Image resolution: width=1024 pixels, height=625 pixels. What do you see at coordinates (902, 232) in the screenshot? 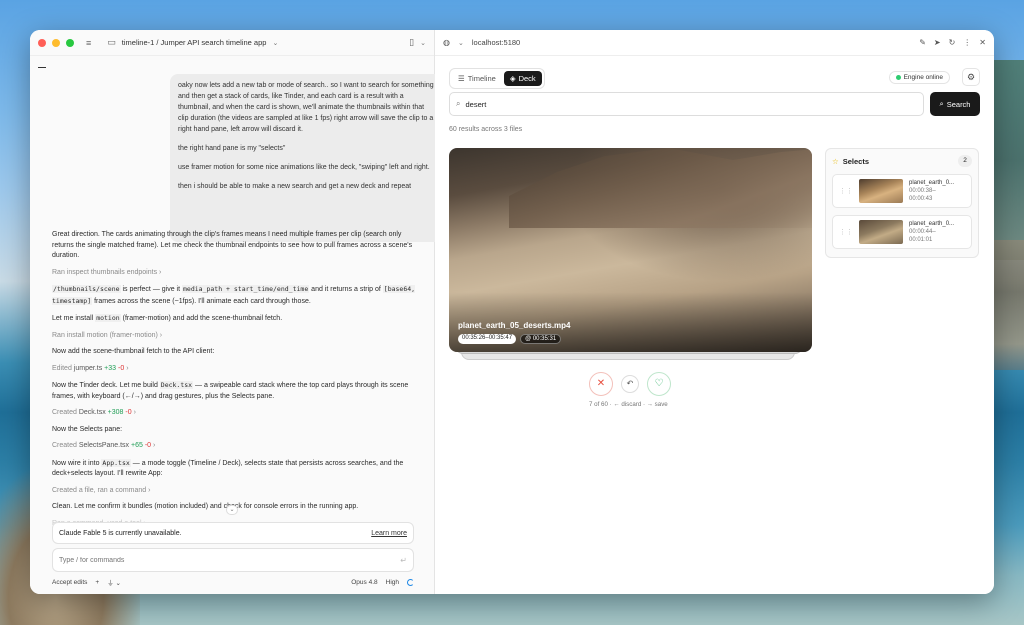
I see `select-item: ⋮⋮ planet_earth_0... 00:00:44– 00:01:01` at bounding box center [902, 232].